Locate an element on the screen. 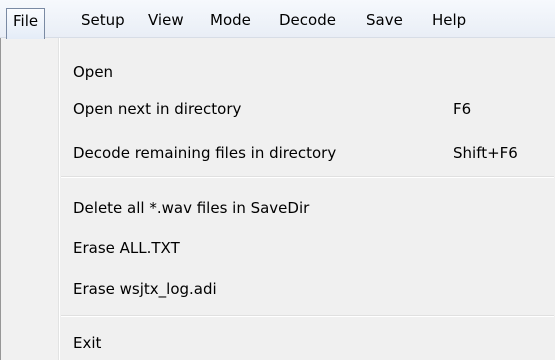  menu-item-erase-all-txt: Erase ALL.TXT is located at coordinates (278, 248).